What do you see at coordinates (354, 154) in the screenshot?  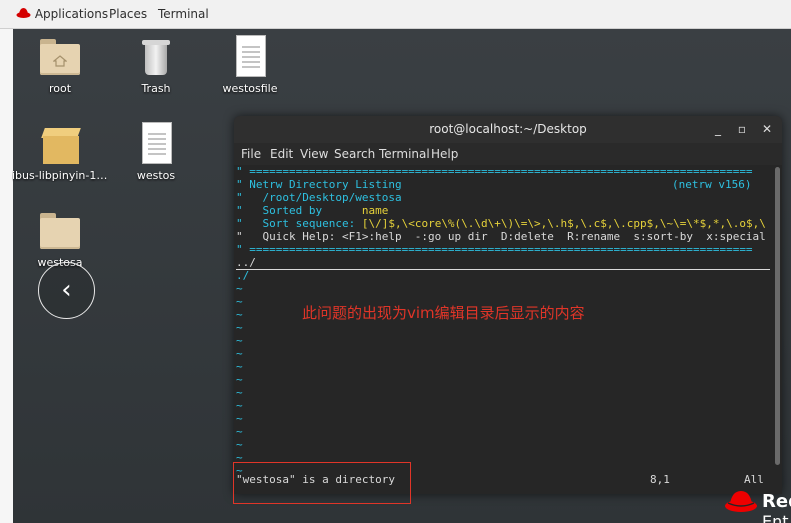 I see `menu-search: Search` at bounding box center [354, 154].